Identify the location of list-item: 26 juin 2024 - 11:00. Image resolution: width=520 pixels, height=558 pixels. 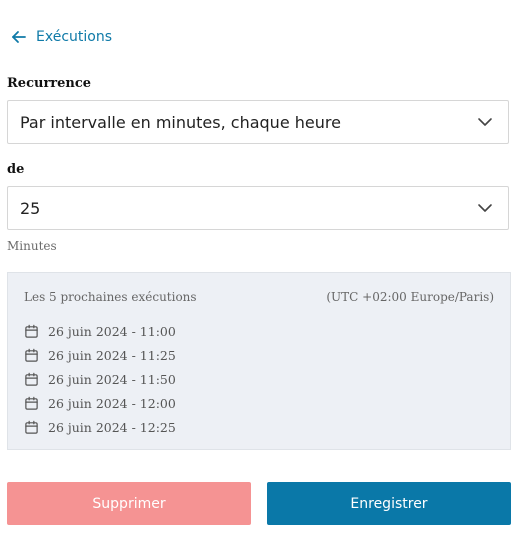
(100, 331).